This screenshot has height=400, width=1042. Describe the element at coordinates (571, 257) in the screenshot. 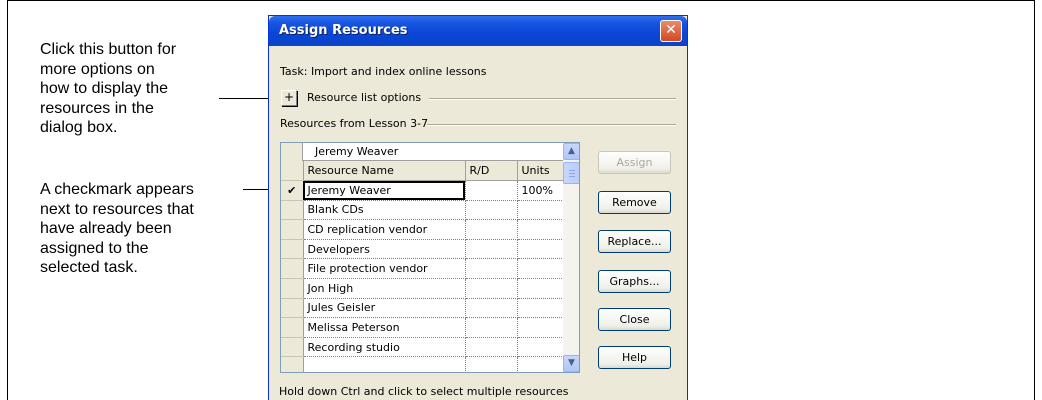

I see `vertical-scrollbar: ▲ ▼` at that location.